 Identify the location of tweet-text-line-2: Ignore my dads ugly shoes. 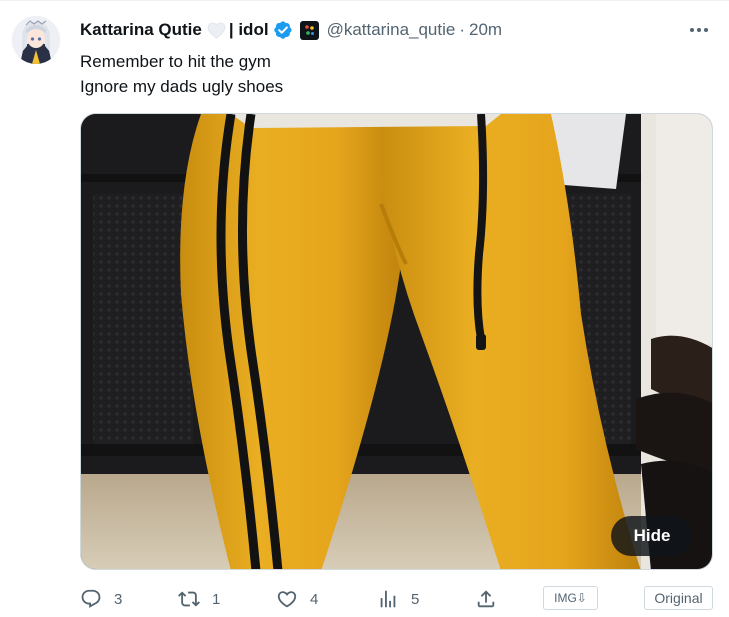
(182, 86).